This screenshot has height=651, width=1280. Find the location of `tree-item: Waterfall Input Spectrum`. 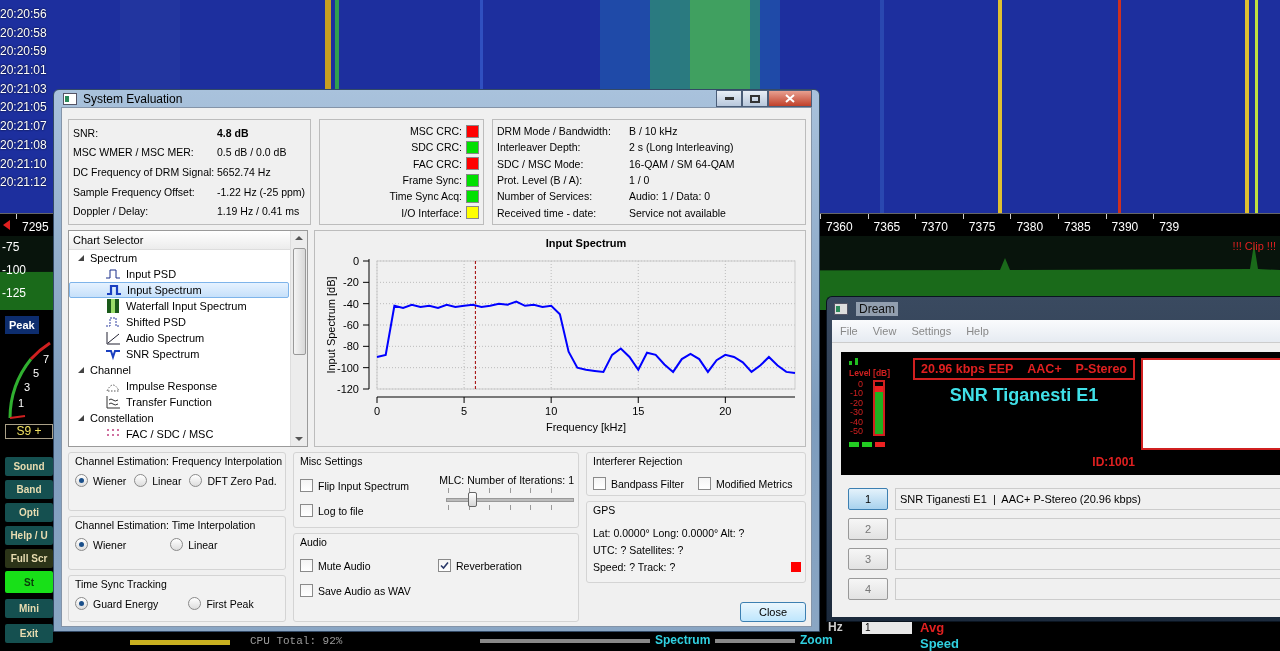

tree-item: Waterfall Input Spectrum is located at coordinates (179, 306).